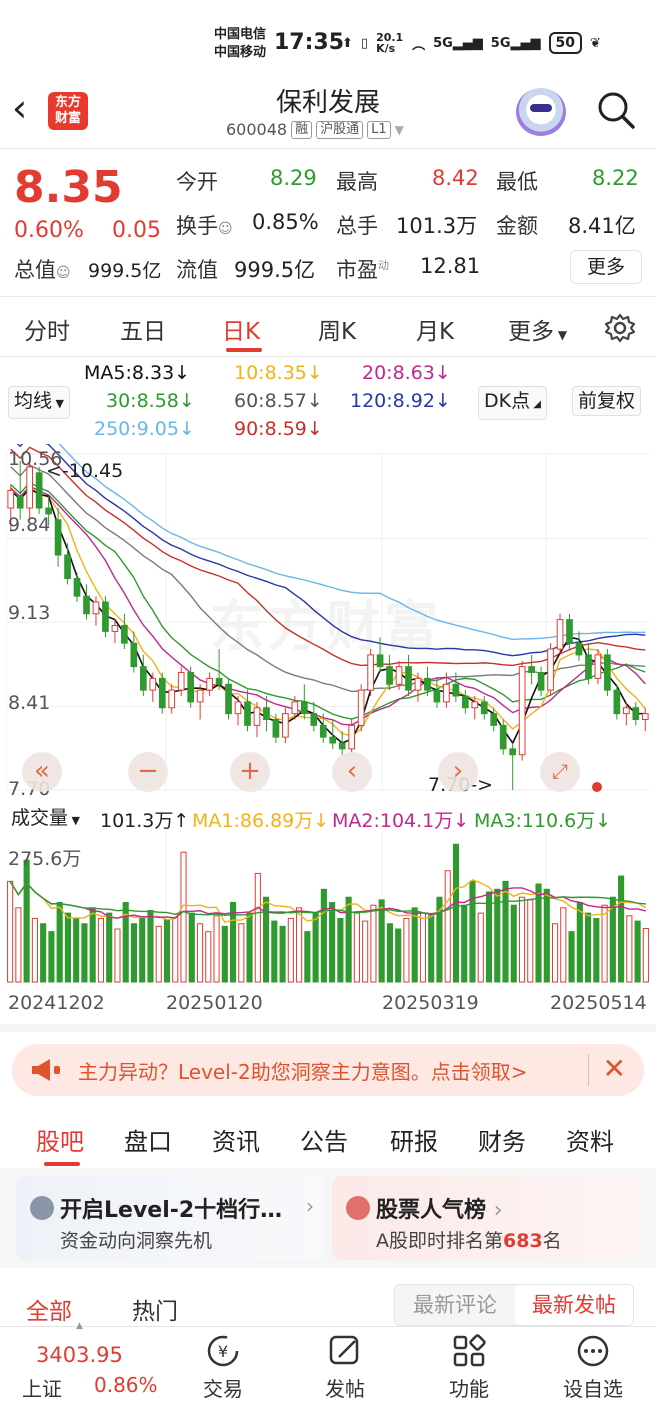  I want to click on volume-selector: 成交量 ▼, so click(45, 819).